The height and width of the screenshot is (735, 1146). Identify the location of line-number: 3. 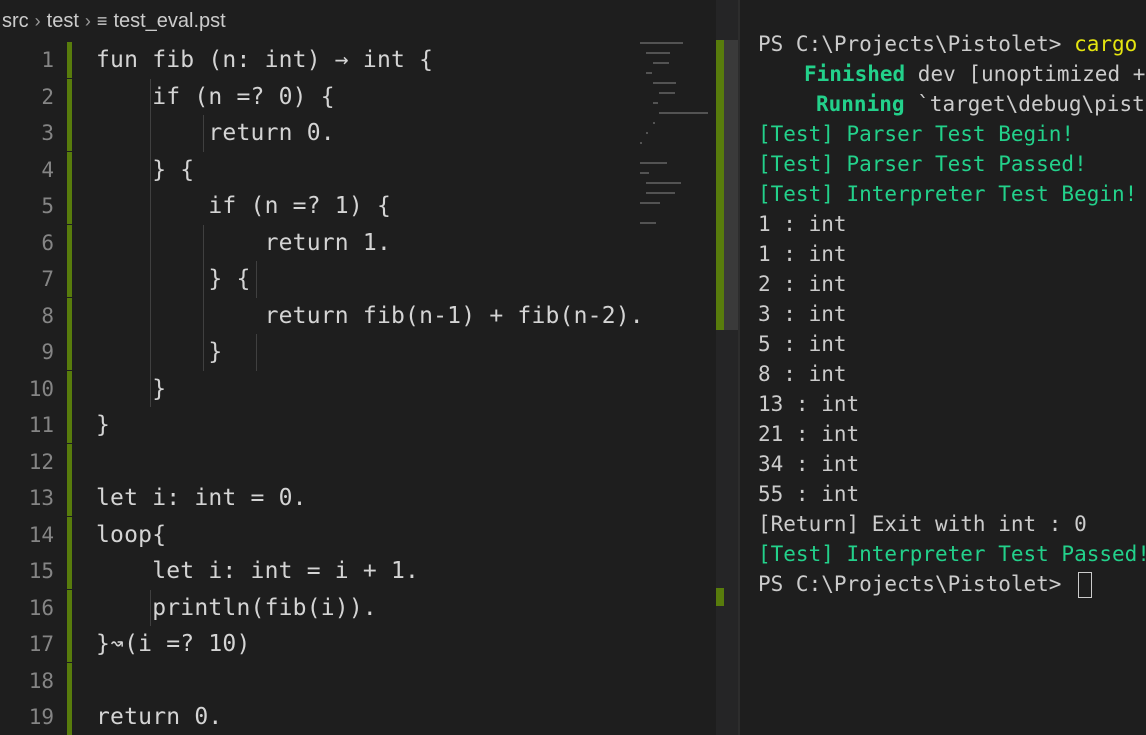
(47, 133).